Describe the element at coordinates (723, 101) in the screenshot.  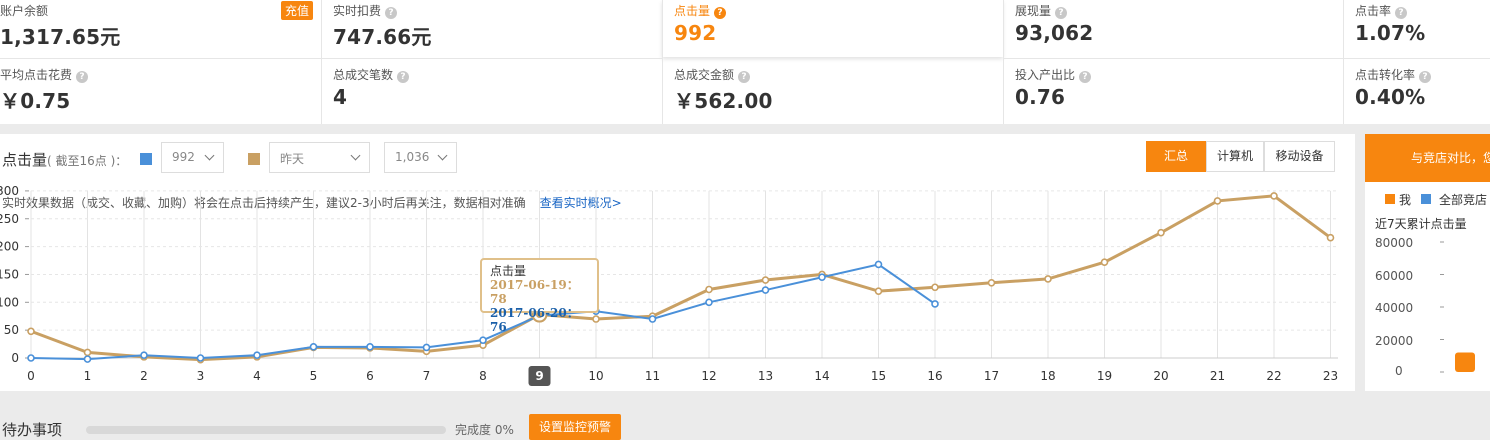
I see `stat-value: ￥562.00` at that location.